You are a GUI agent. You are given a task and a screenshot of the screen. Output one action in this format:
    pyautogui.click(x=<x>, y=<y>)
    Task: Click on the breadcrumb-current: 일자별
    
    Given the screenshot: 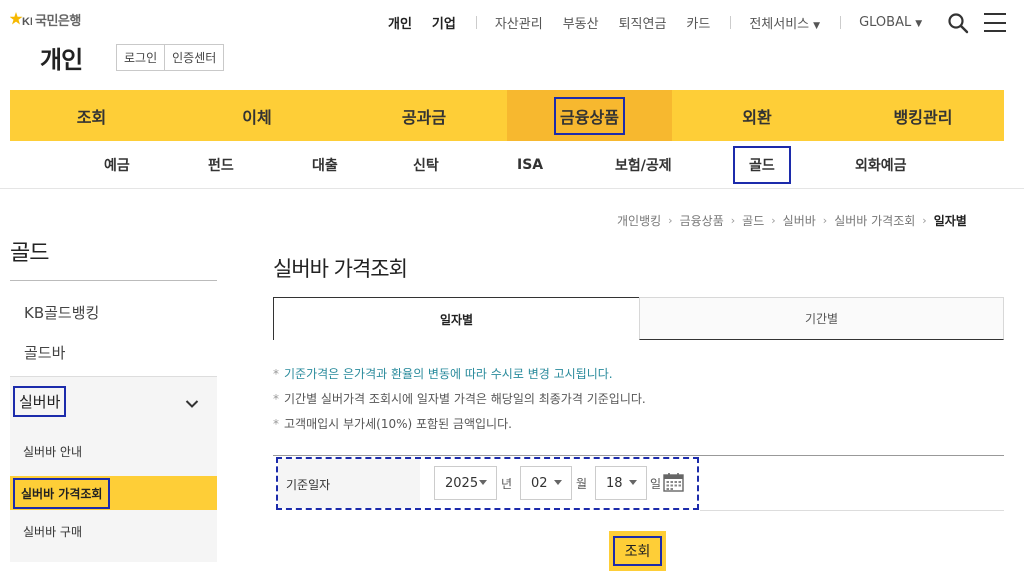 What is the action you would take?
    pyautogui.click(x=950, y=221)
    